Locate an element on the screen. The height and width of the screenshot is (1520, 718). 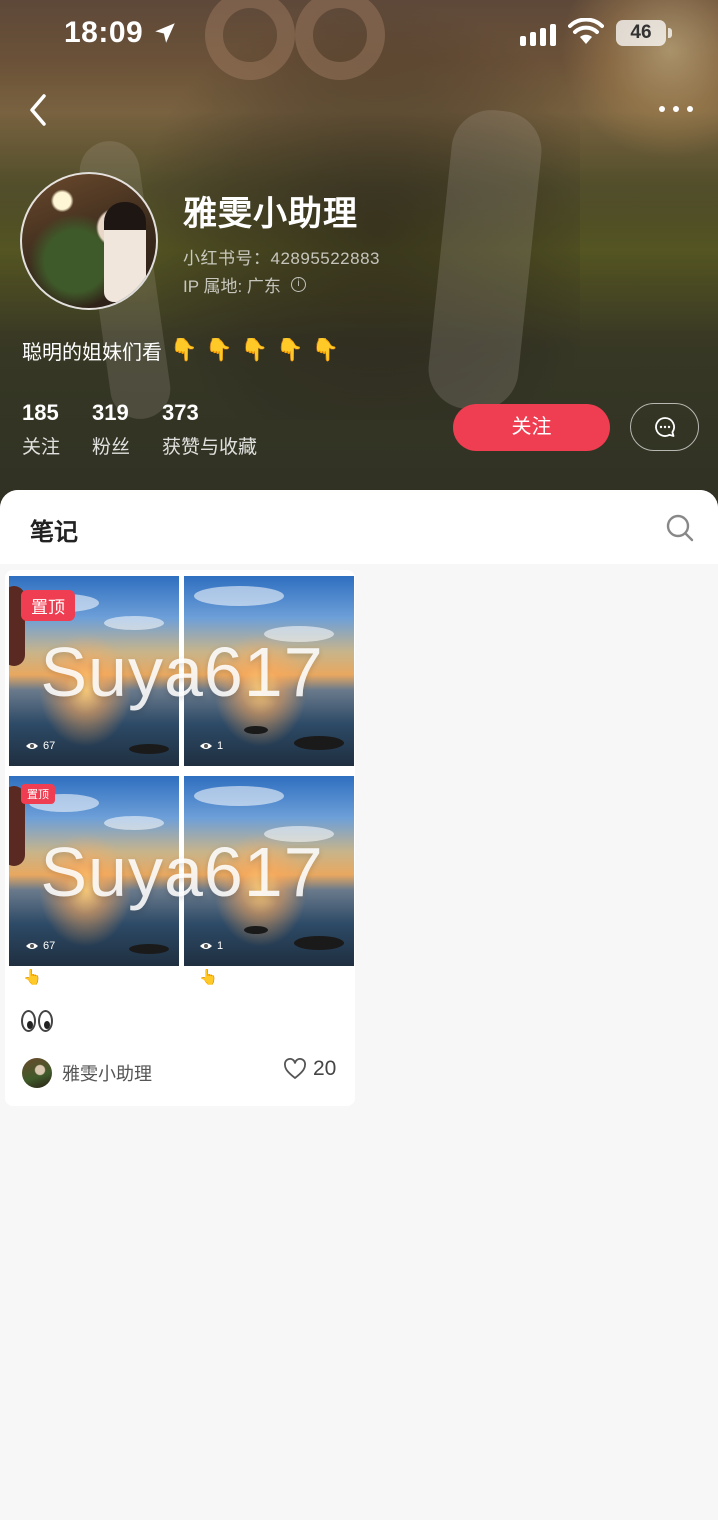
wifi-icon is located at coordinates (586, 31).